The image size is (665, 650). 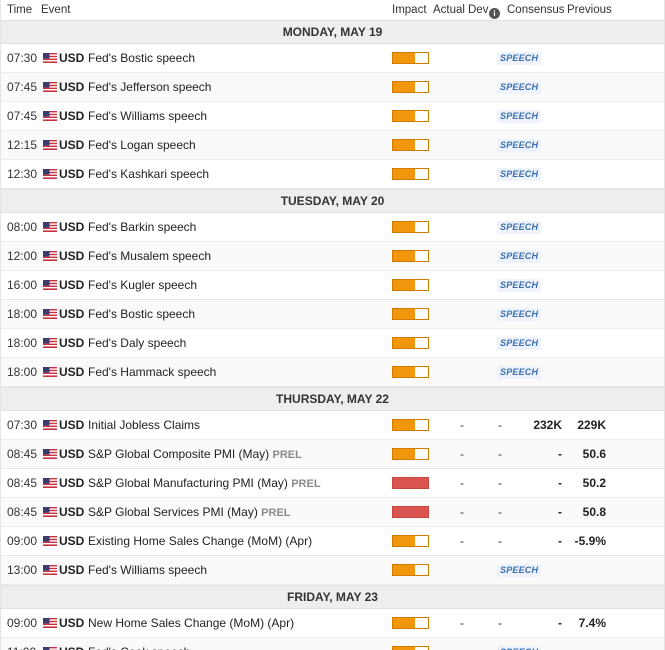 What do you see at coordinates (22, 512) in the screenshot?
I see `event-time: 08:45` at bounding box center [22, 512].